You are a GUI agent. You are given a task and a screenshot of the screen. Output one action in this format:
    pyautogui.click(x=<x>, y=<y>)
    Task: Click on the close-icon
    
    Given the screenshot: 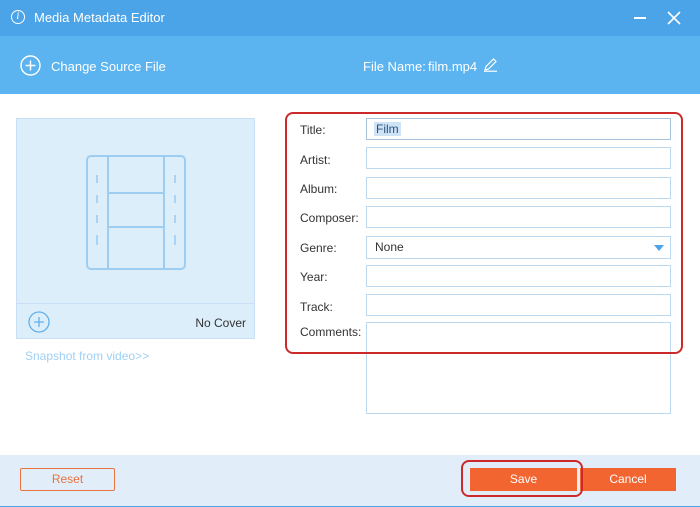 What is the action you would take?
    pyautogui.click(x=674, y=18)
    